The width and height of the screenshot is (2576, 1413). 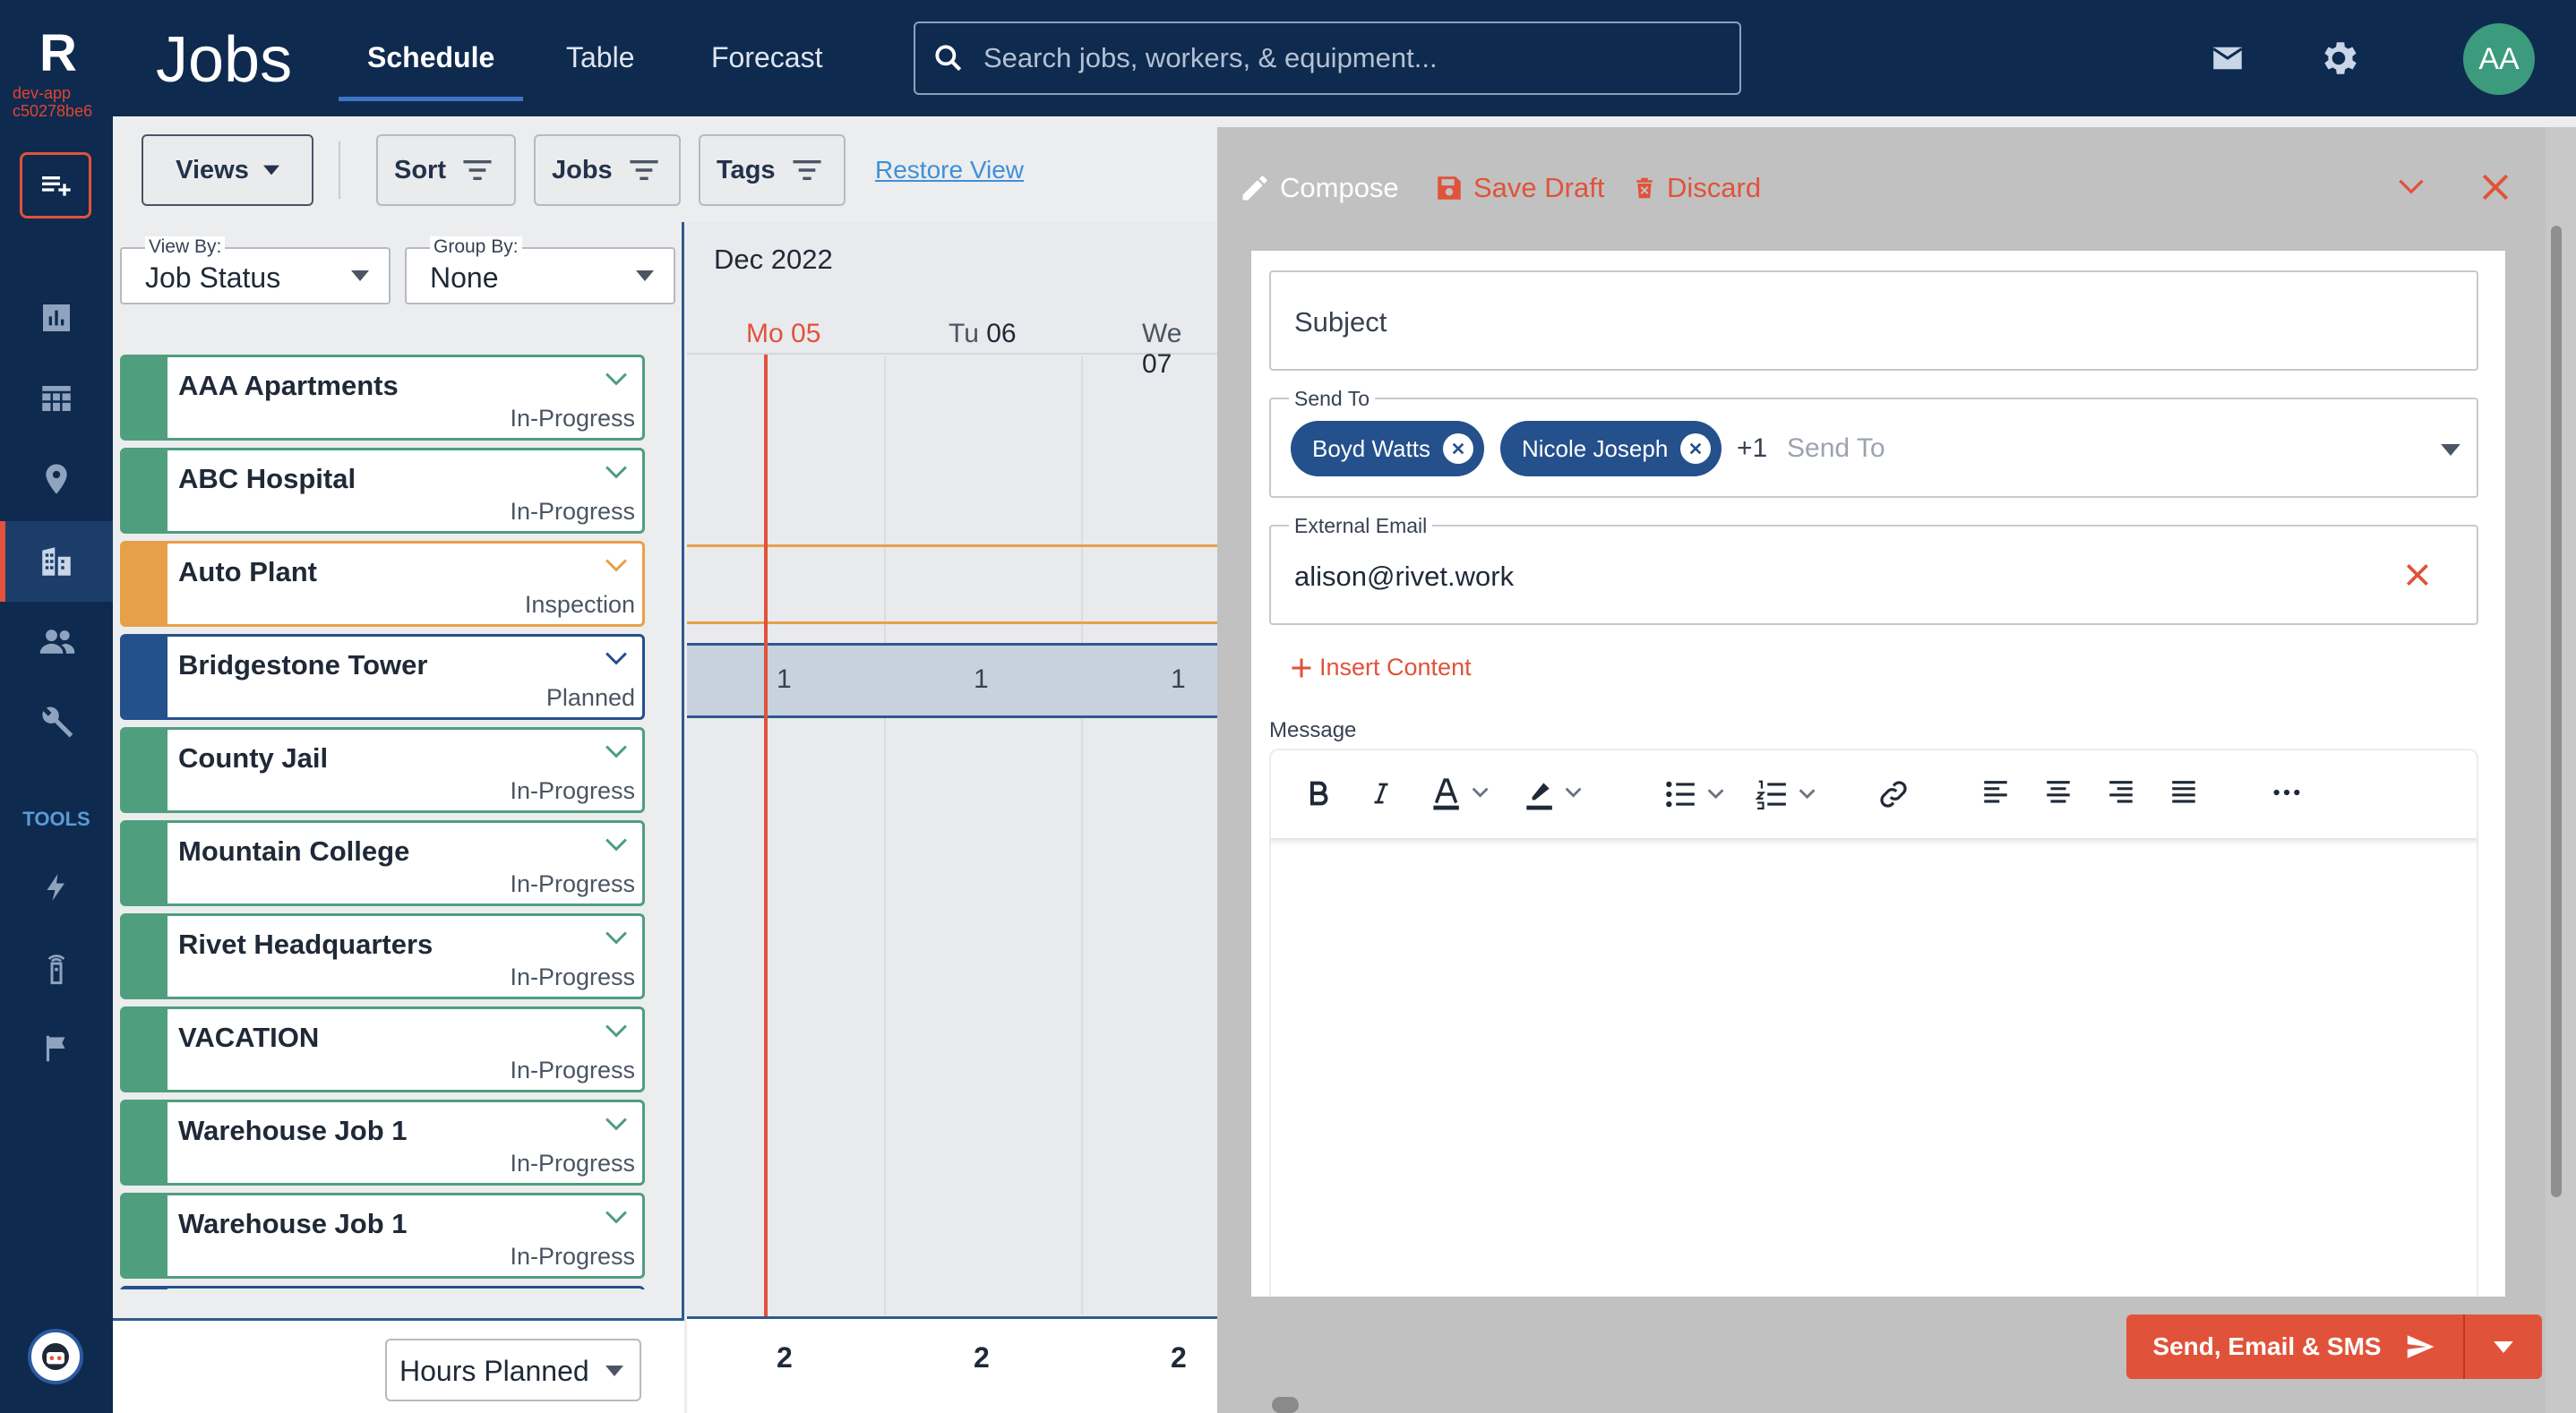 I want to click on link-button, so click(x=1893, y=794).